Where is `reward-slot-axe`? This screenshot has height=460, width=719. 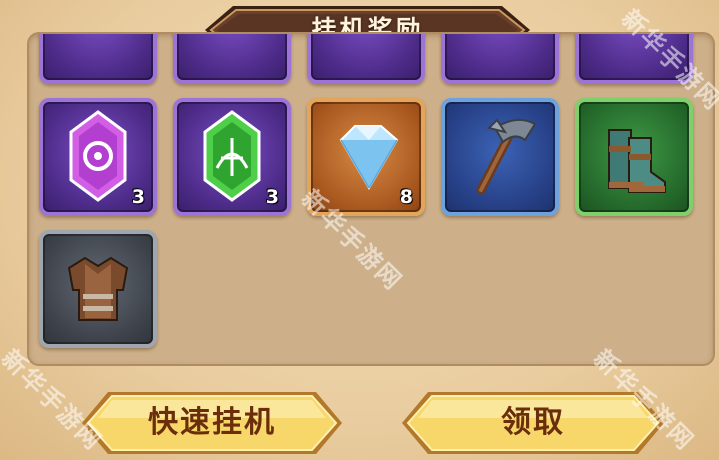
reward-slot-axe is located at coordinates (500, 157).